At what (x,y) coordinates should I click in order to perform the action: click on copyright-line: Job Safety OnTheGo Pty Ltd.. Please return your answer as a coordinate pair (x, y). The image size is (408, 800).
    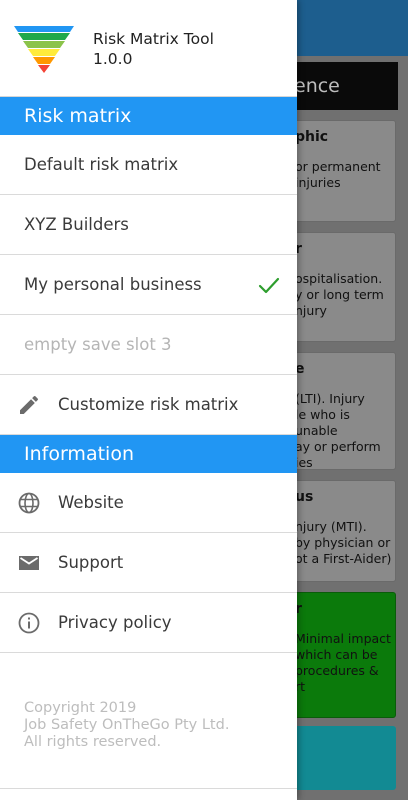
    Looking at the image, I should click on (127, 725).